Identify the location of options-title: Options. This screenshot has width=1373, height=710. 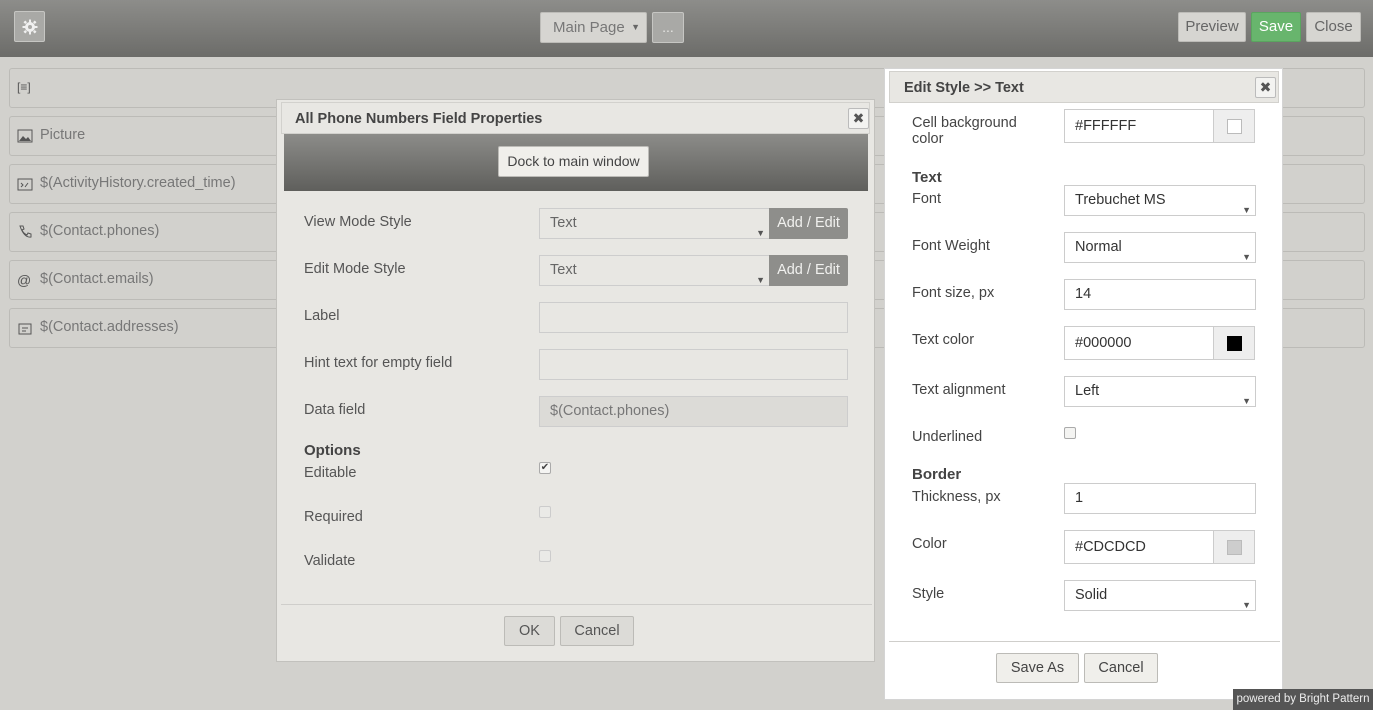
(332, 450).